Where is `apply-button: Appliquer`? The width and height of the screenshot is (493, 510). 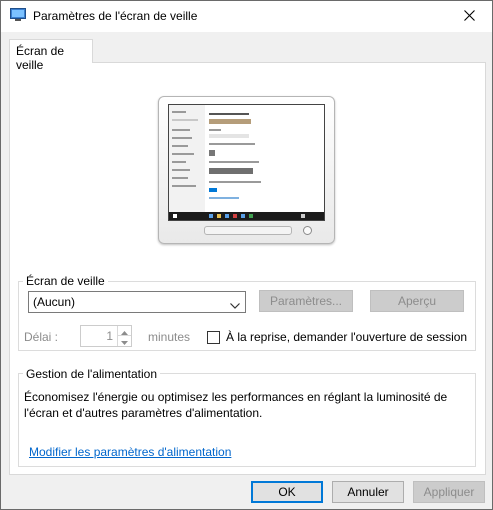 apply-button: Appliquer is located at coordinates (449, 492).